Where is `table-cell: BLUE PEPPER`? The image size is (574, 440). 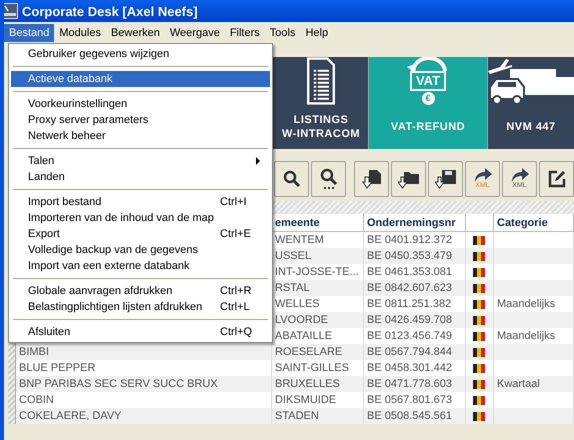
table-cell: BLUE PEPPER is located at coordinates (57, 368).